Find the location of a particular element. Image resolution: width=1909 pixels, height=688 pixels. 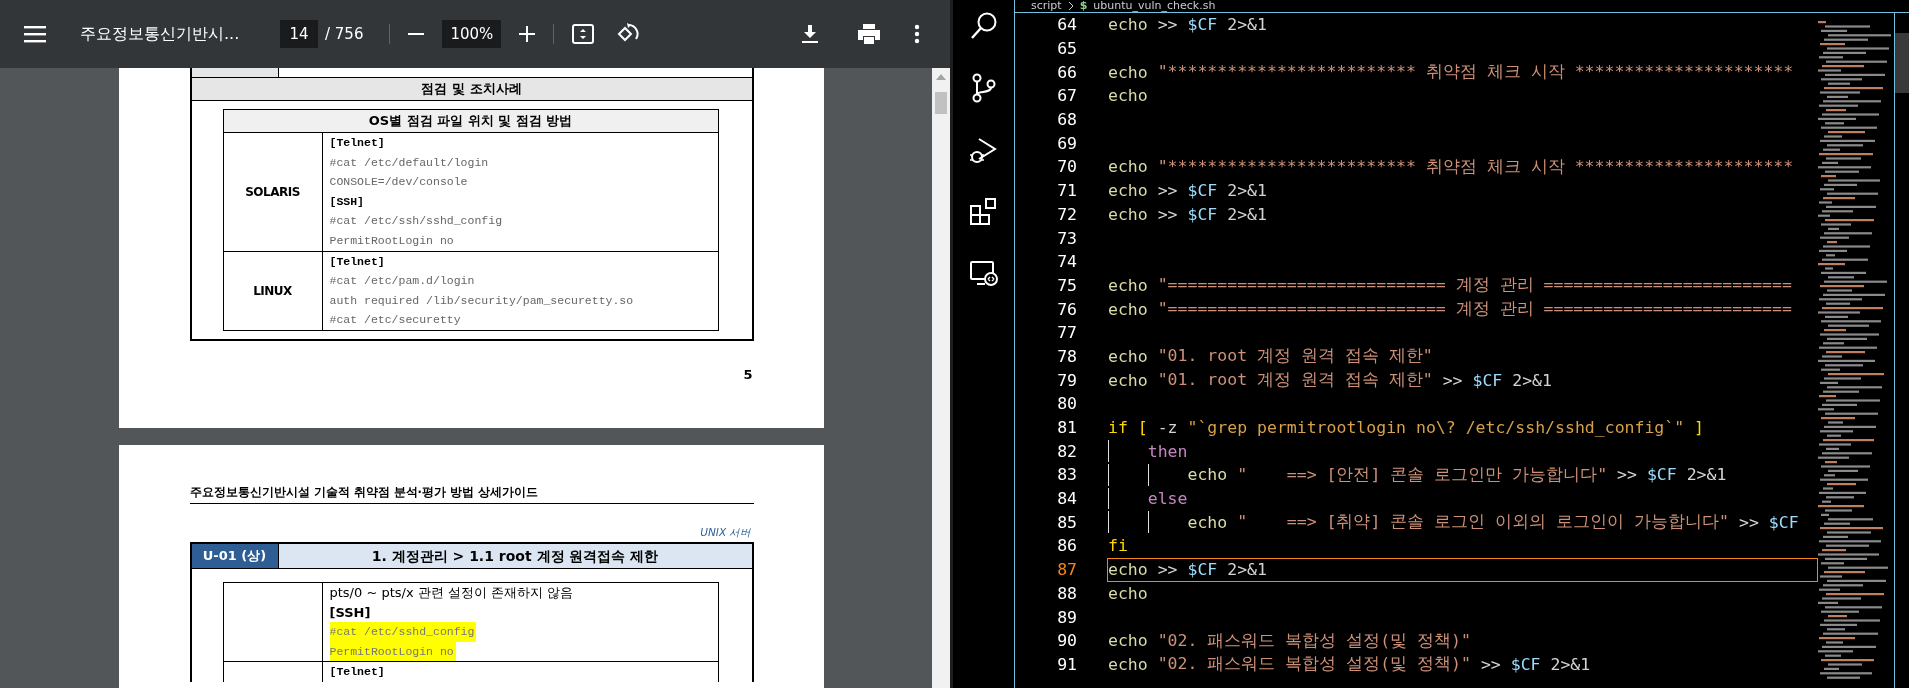

item-title-cell: 1. 계정관리 > 1.1 root 계정 원격접속 제한 is located at coordinates (515, 556).